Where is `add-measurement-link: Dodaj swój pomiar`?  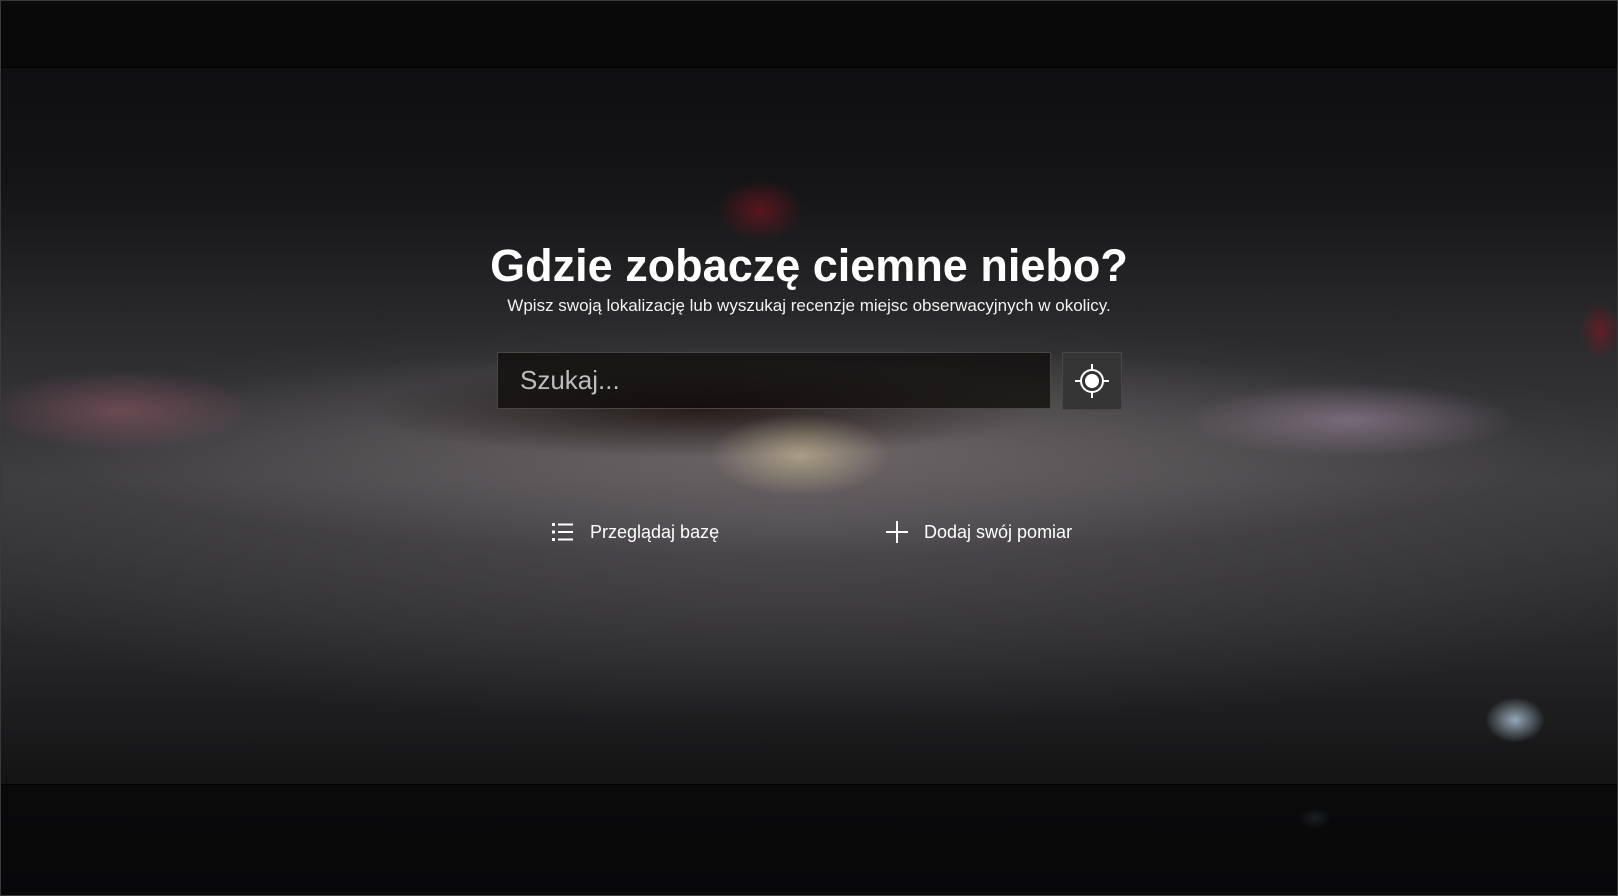
add-measurement-link: Dodaj swój pomiar is located at coordinates (978, 532).